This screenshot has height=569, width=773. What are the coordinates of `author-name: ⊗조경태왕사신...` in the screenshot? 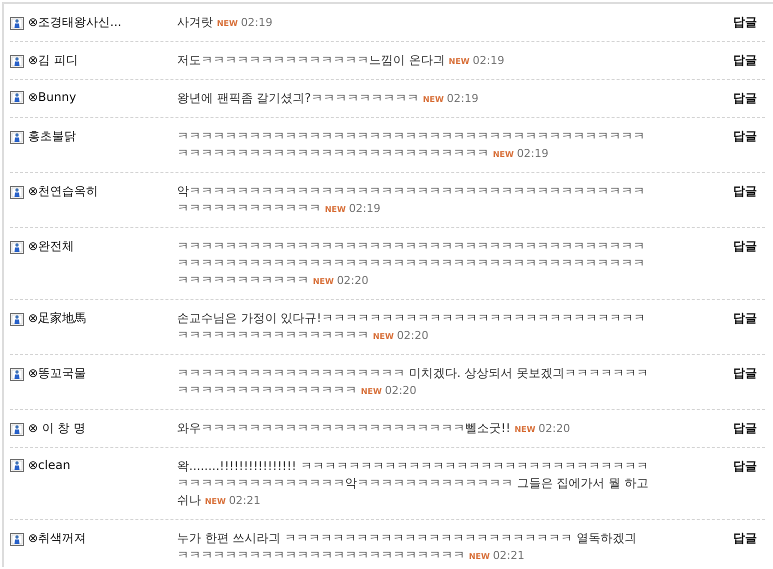 It's located at (75, 22).